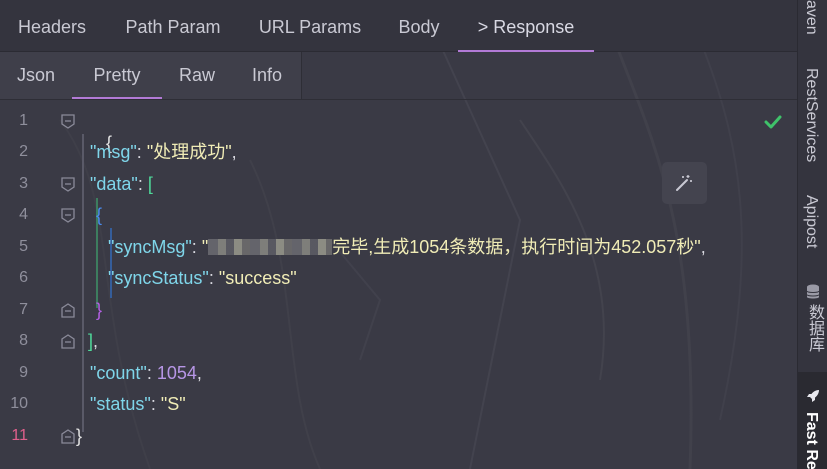 This screenshot has height=469, width=827. Describe the element at coordinates (114, 184) in the screenshot. I see `json-key: "data"` at that location.